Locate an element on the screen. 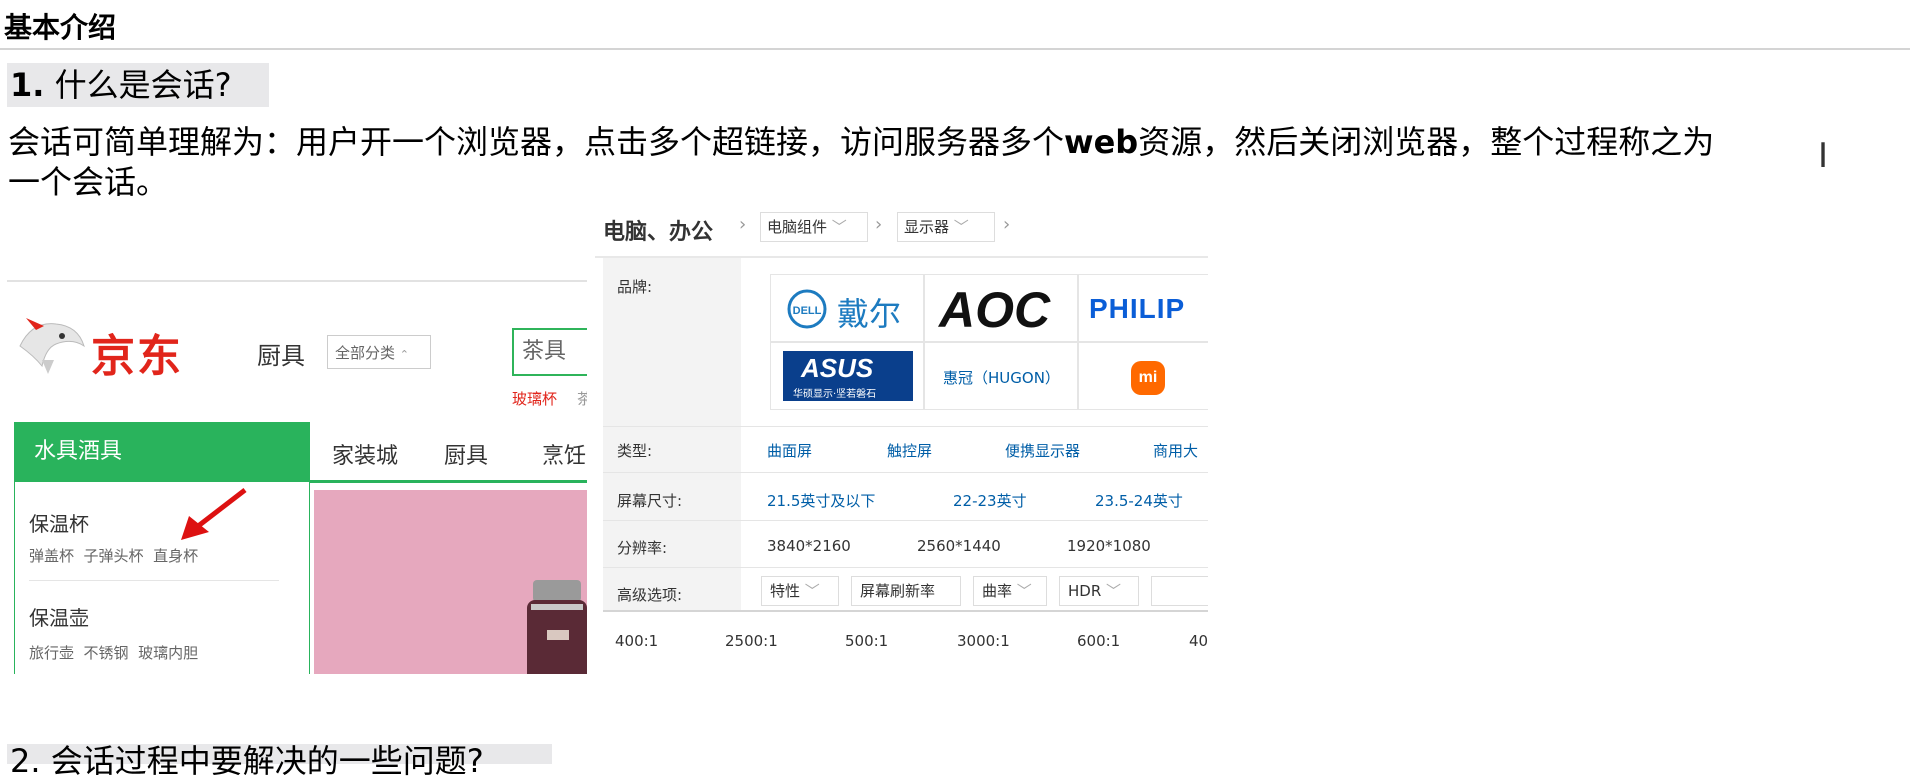  jd-group-title: 保温壶 is located at coordinates (59, 616).